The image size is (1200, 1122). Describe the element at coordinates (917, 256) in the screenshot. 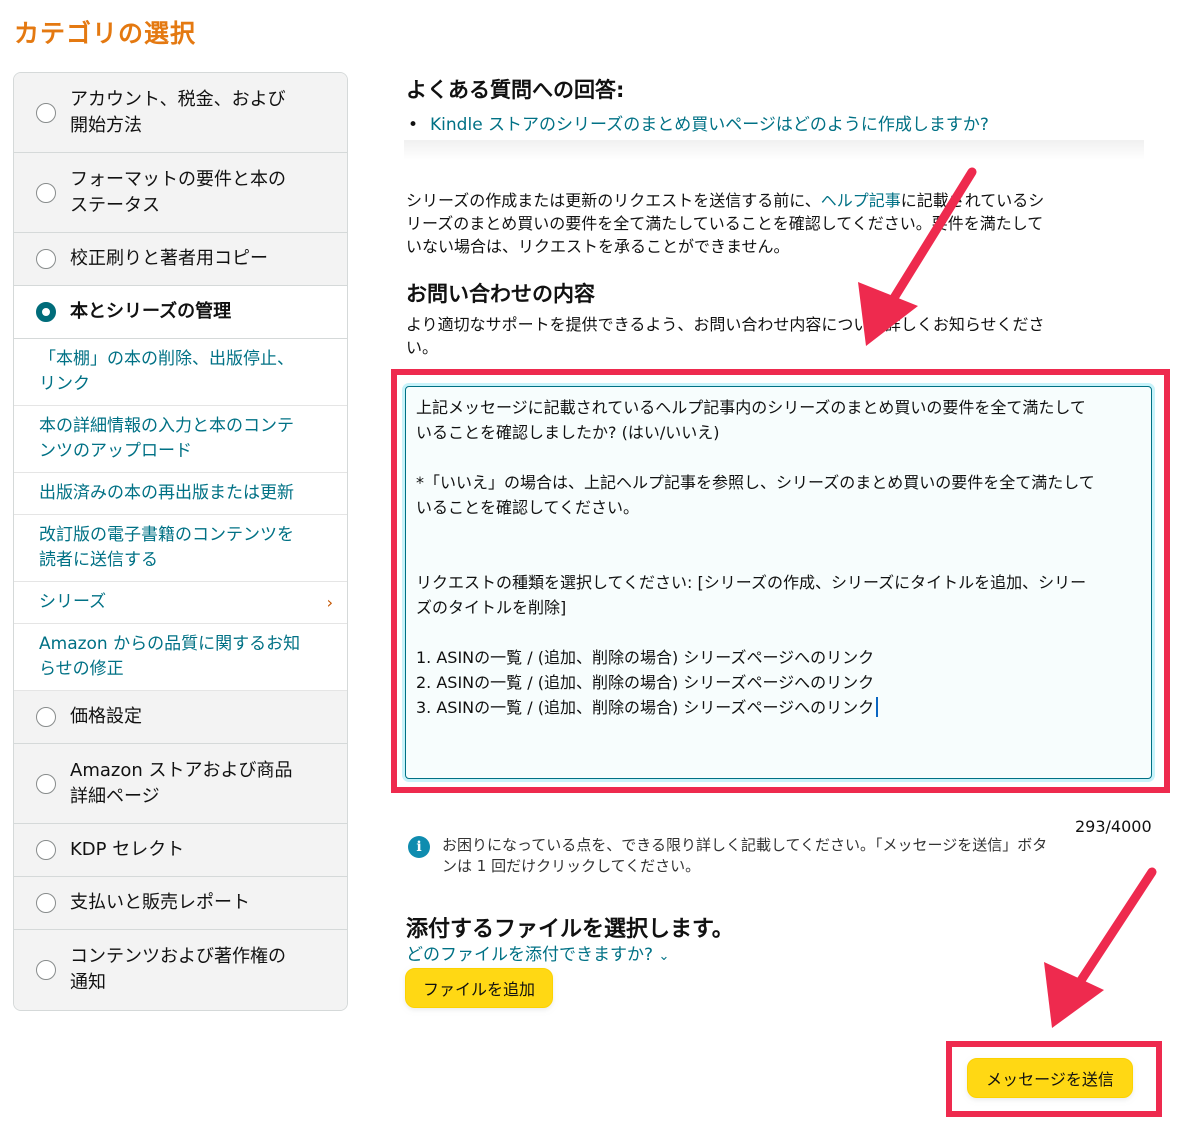

I see `arrow-to-textarea` at that location.